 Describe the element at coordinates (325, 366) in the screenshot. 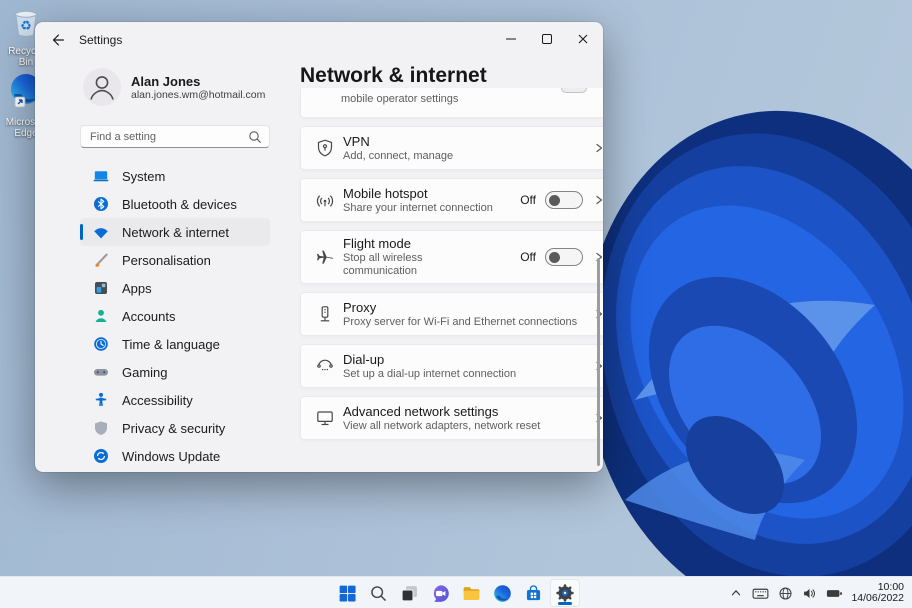

I see `dialup-phone-icon` at that location.